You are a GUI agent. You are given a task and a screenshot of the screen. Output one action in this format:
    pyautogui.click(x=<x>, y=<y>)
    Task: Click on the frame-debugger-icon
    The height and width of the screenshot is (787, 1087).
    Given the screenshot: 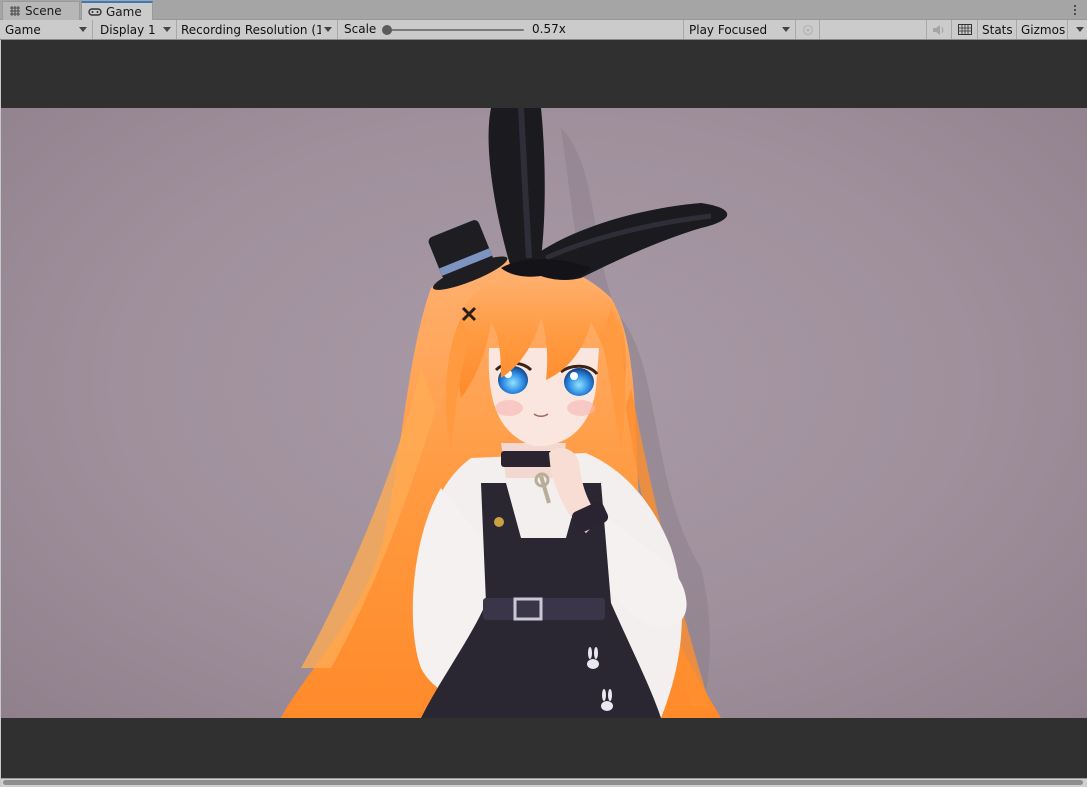 What is the action you would take?
    pyautogui.click(x=807, y=29)
    